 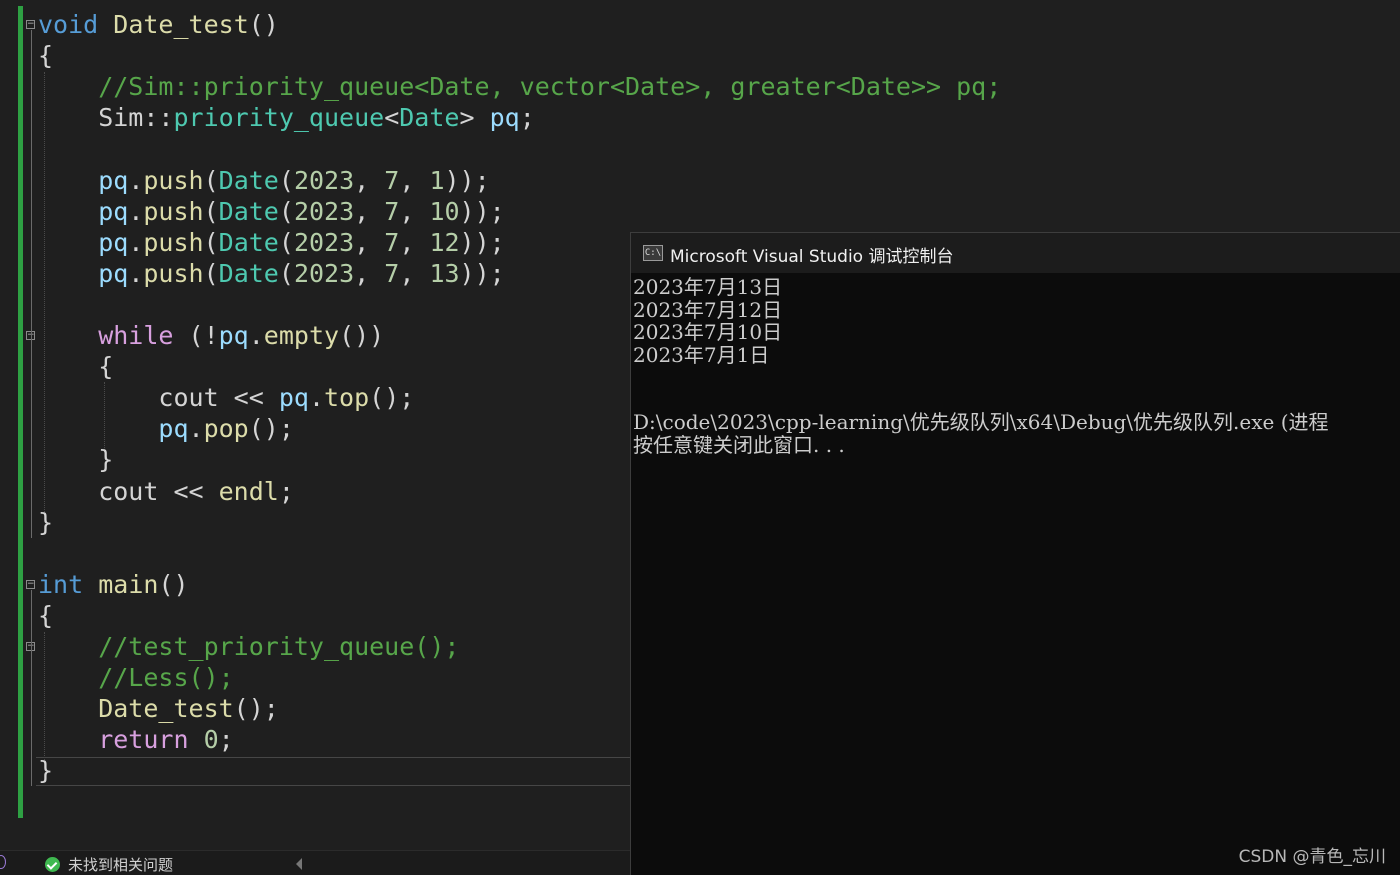 I want to click on code-token: top, so click(x=347, y=398).